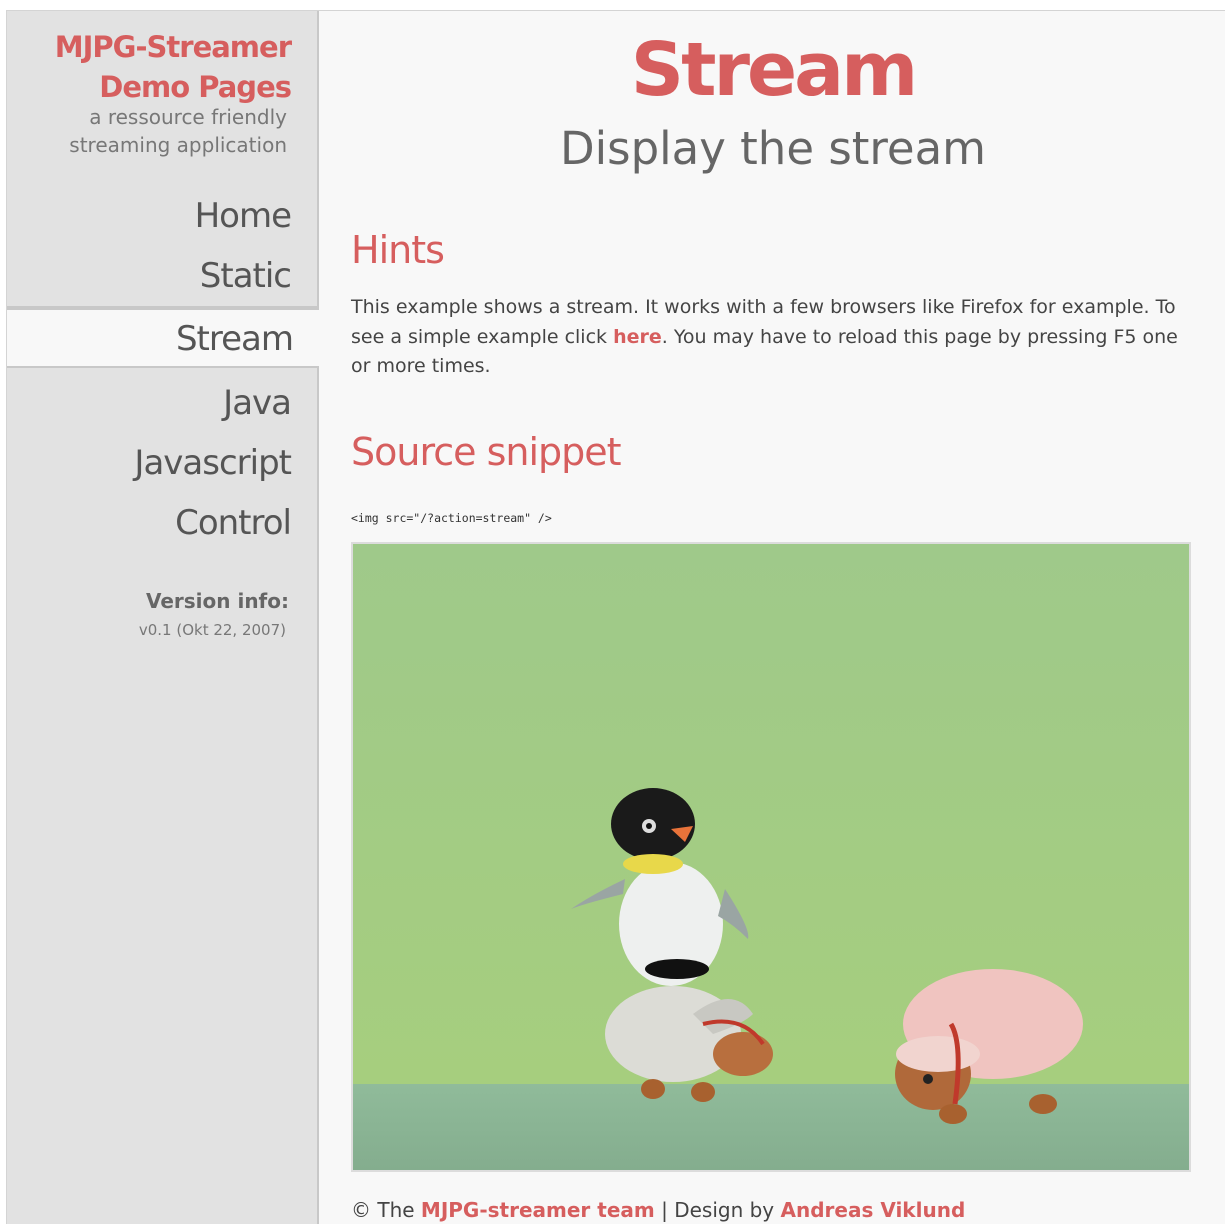 The width and height of the screenshot is (1226, 1224). What do you see at coordinates (717, 1210) in the screenshot?
I see `footer-separator: | Design by` at bounding box center [717, 1210].